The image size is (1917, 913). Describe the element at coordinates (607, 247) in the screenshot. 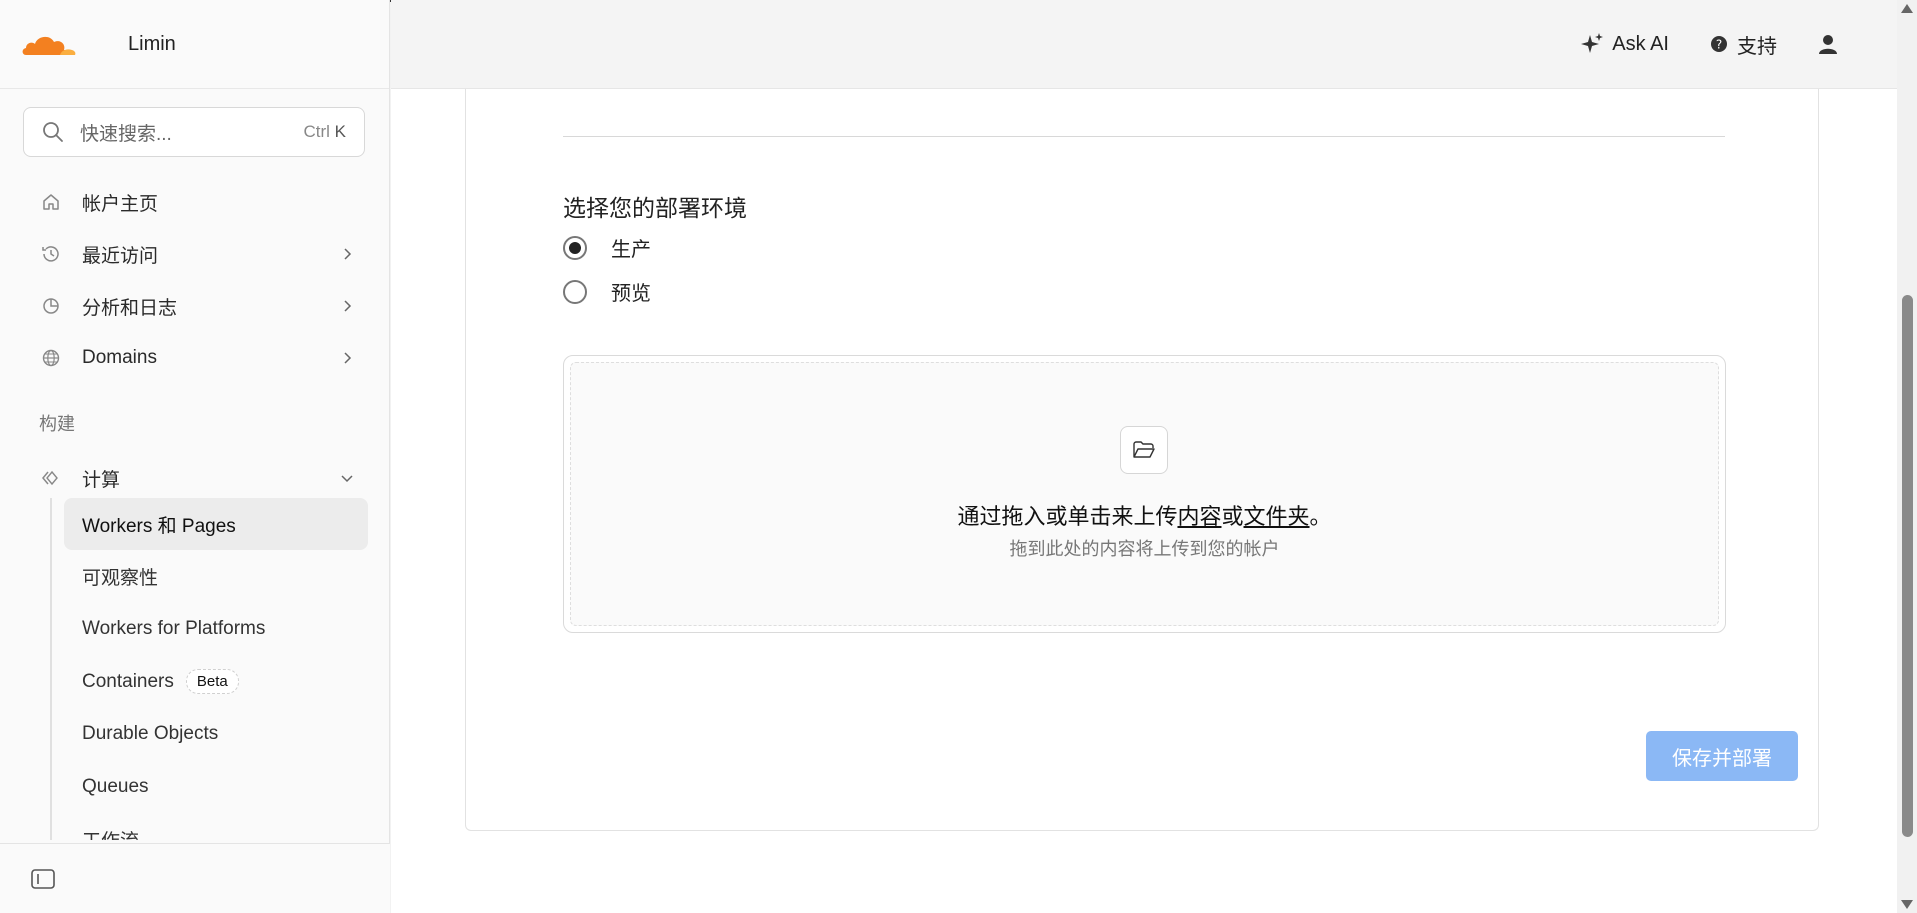

I see `radio-production: 生产` at that location.